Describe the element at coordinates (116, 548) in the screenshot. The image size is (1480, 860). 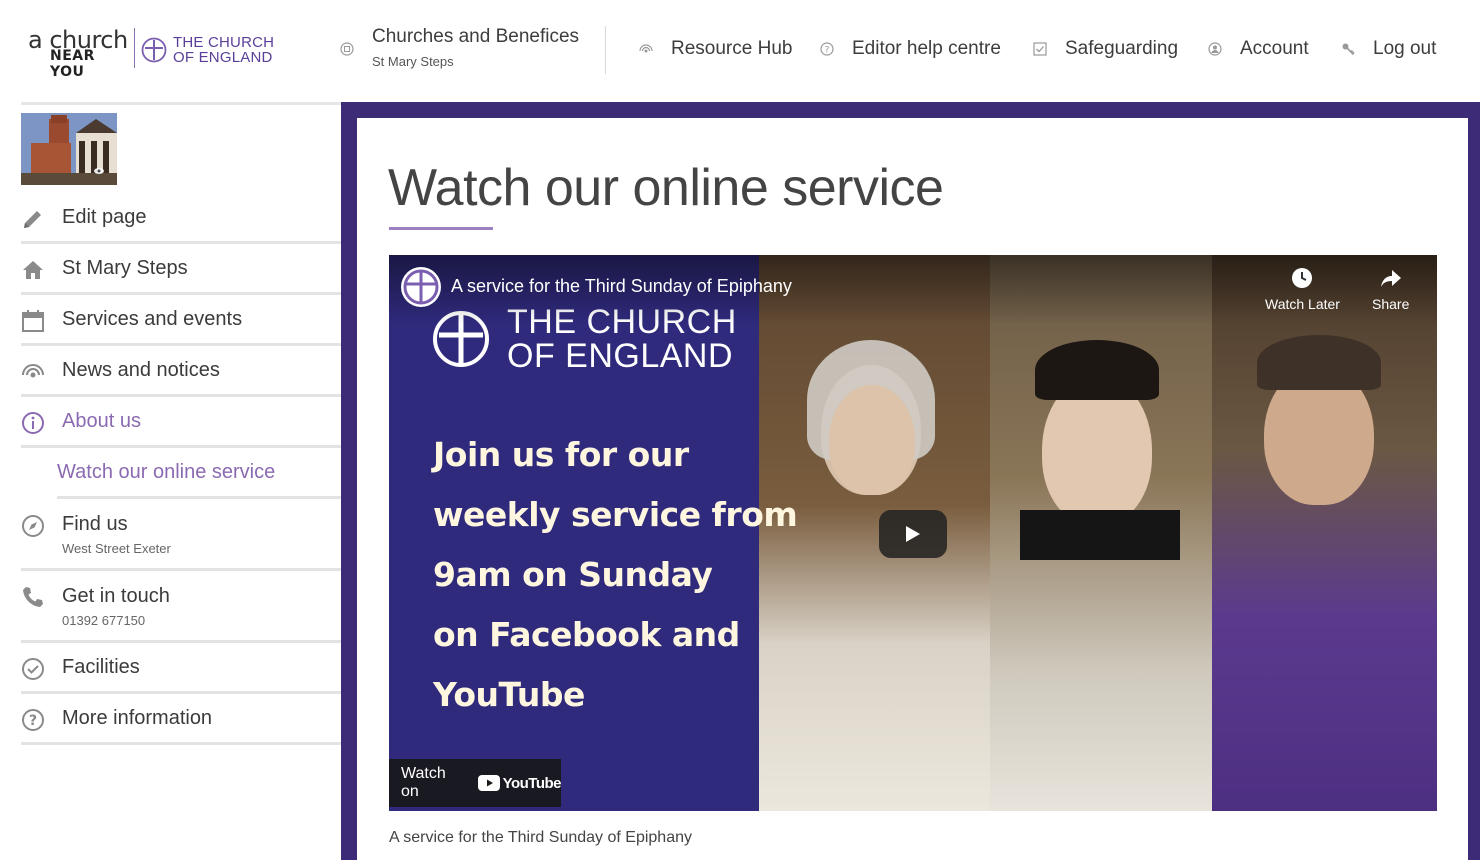
I see `sidebar-item-sub: West Street Exeter` at that location.